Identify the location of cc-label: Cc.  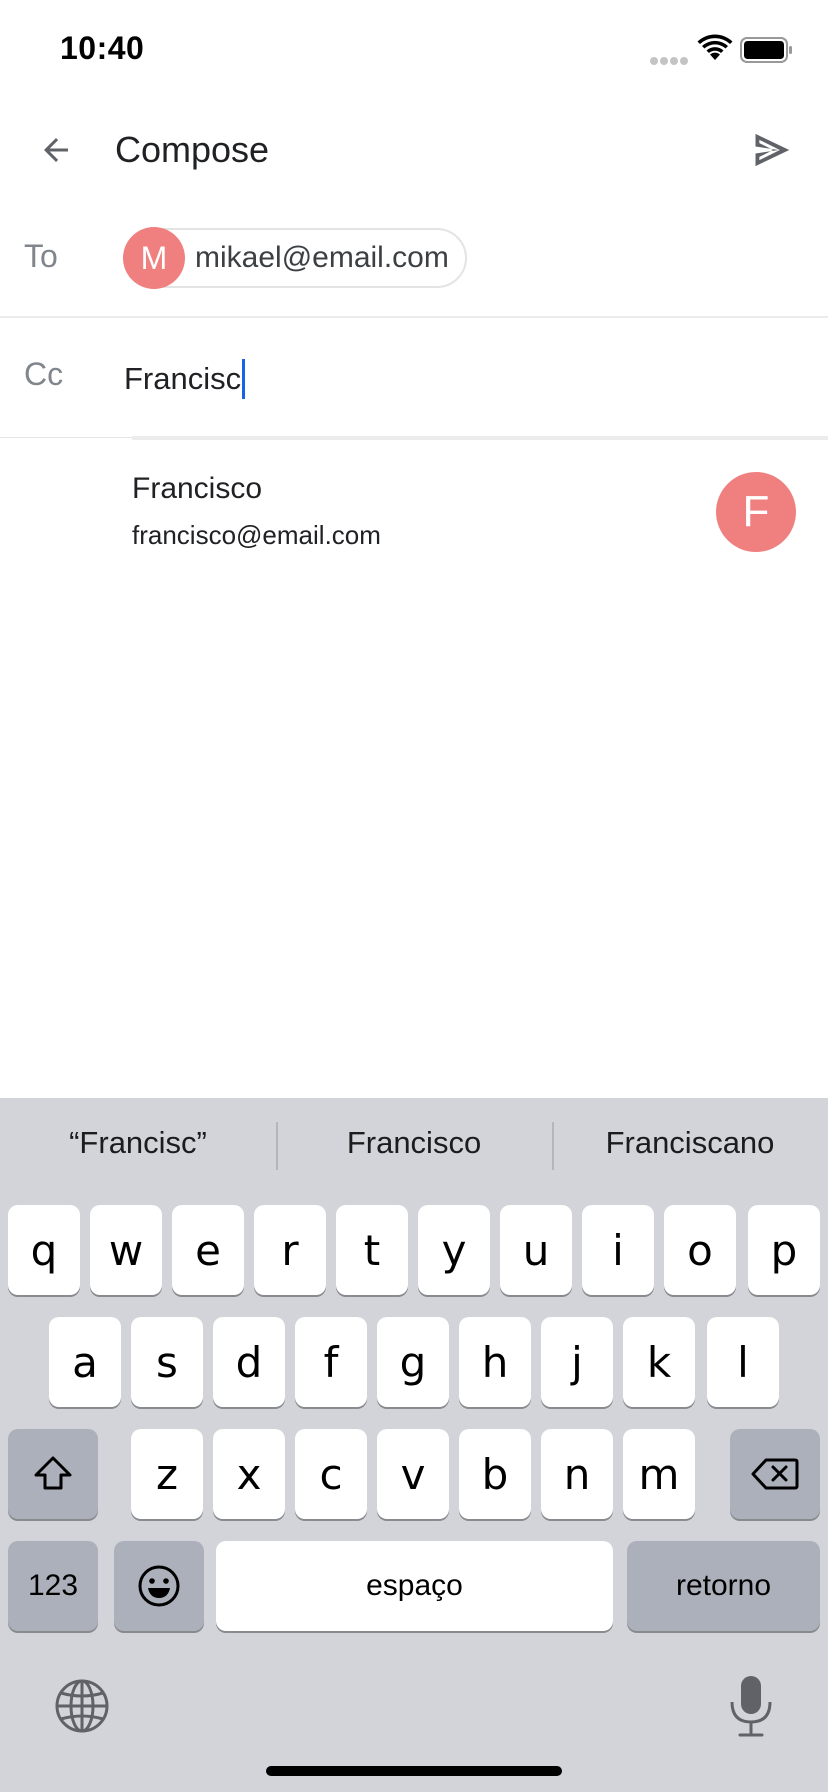
(44, 374).